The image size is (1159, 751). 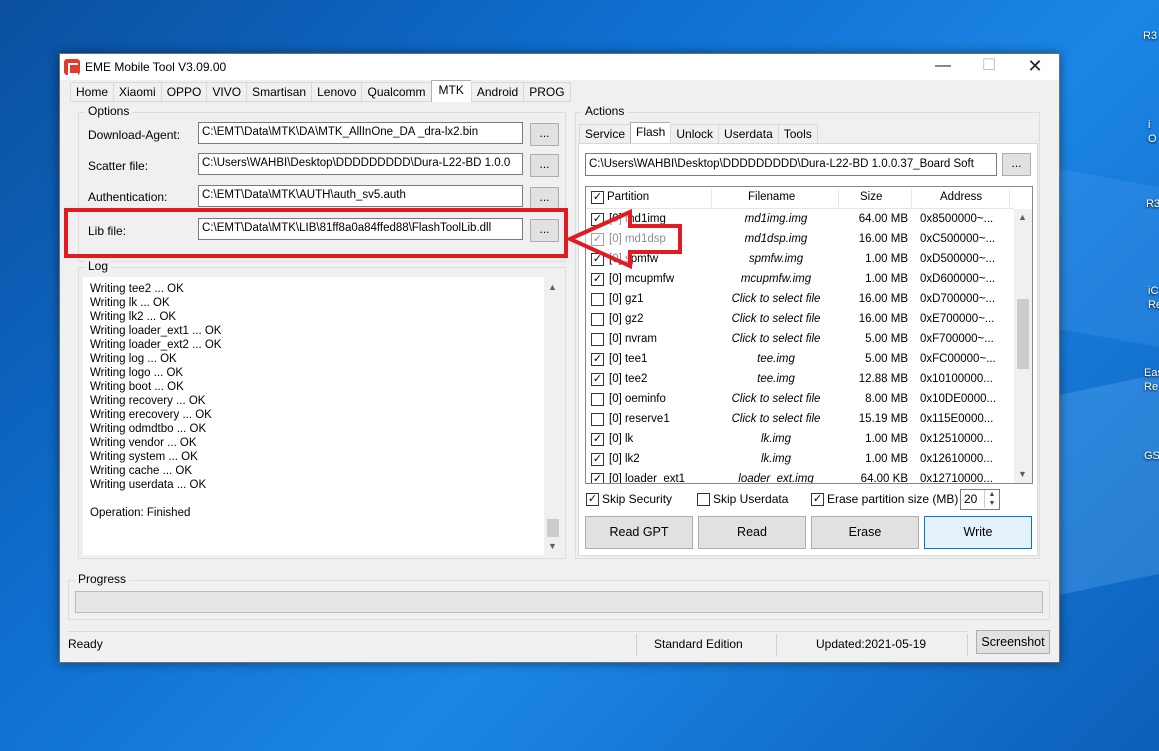 What do you see at coordinates (336, 92) in the screenshot?
I see `tab-lenovo: Lenovo` at bounding box center [336, 92].